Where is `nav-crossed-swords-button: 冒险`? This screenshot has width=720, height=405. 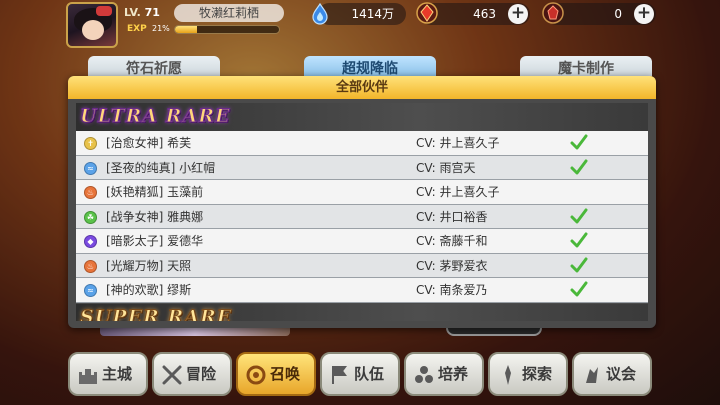 nav-crossed-swords-button: 冒险 is located at coordinates (192, 374).